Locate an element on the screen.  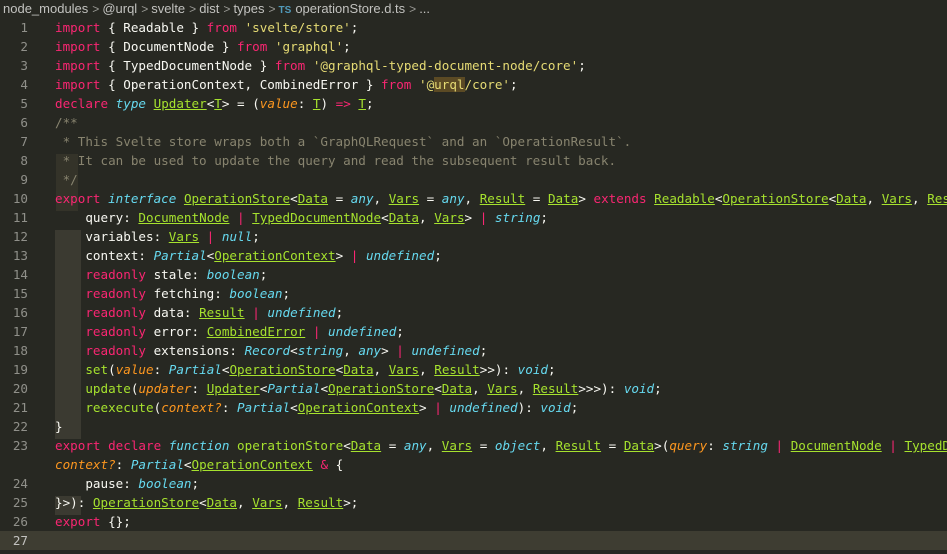
code-line: 15 readonly fetching: boolean; is located at coordinates (473, 293).